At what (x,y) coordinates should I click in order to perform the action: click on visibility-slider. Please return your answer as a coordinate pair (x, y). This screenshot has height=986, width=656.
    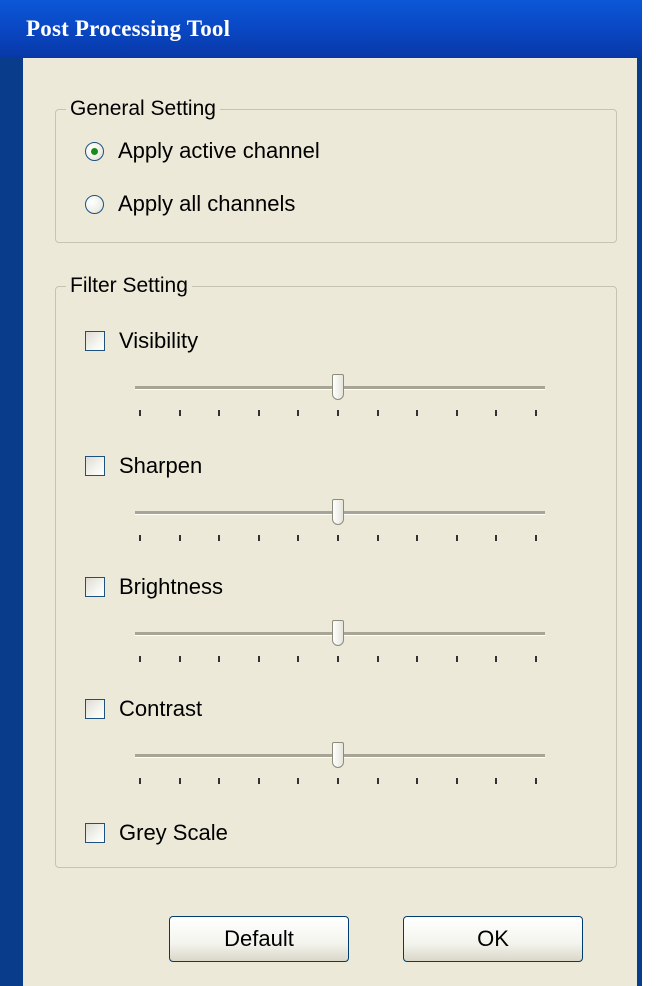
    Looking at the image, I should click on (340, 397).